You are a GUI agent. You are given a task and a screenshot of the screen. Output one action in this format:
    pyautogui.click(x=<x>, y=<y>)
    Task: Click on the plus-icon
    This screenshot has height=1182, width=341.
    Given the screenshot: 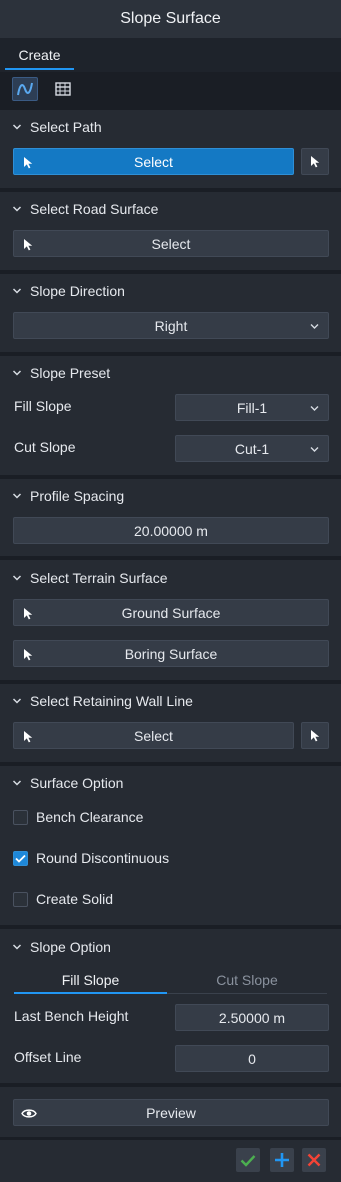 What is the action you would take?
    pyautogui.click(x=282, y=1160)
    